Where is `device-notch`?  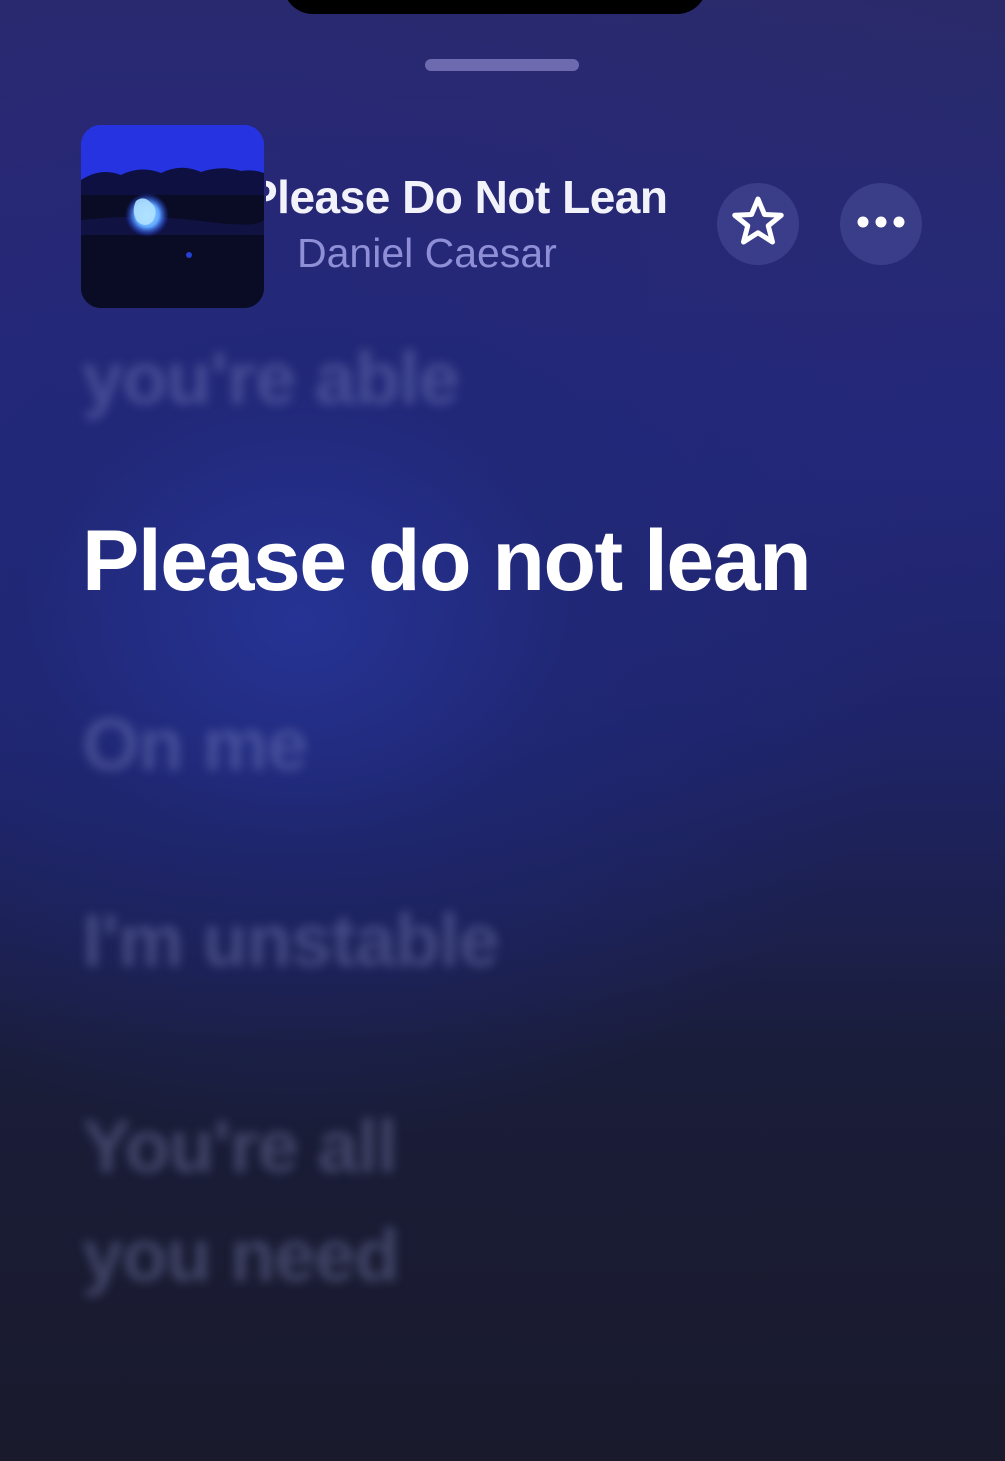
device-notch is located at coordinates (495, 7).